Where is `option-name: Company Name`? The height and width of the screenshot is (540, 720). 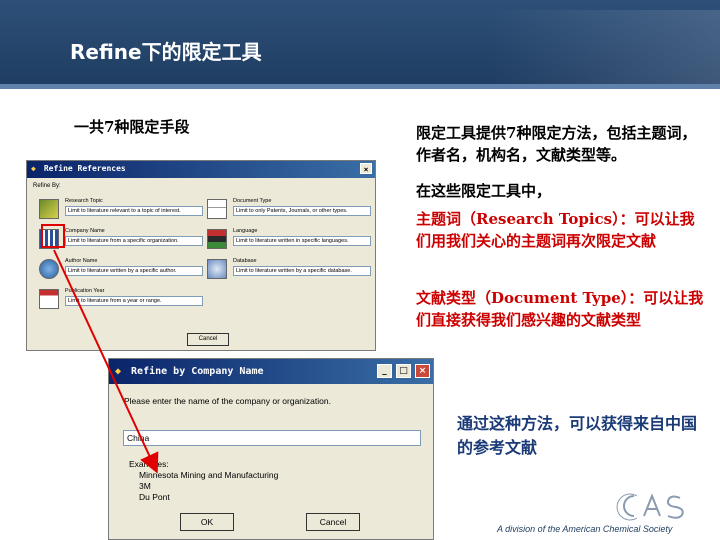 option-name: Company Name is located at coordinates (85, 231).